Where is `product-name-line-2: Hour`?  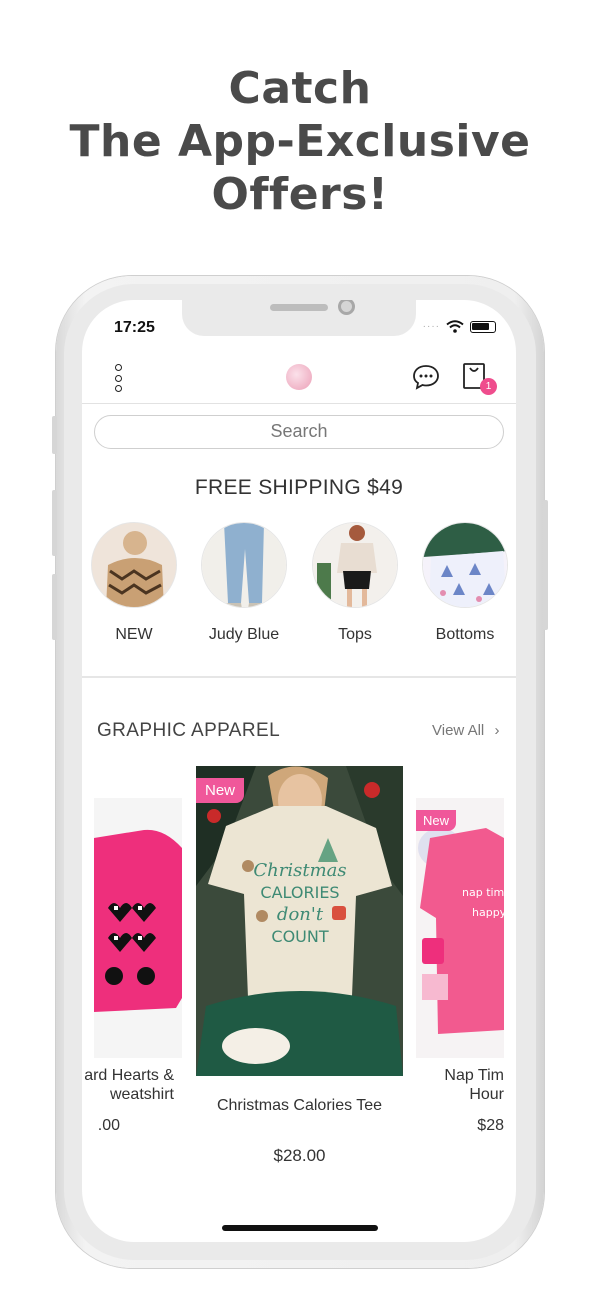
product-name-line-2: Hour is located at coordinates (486, 1094).